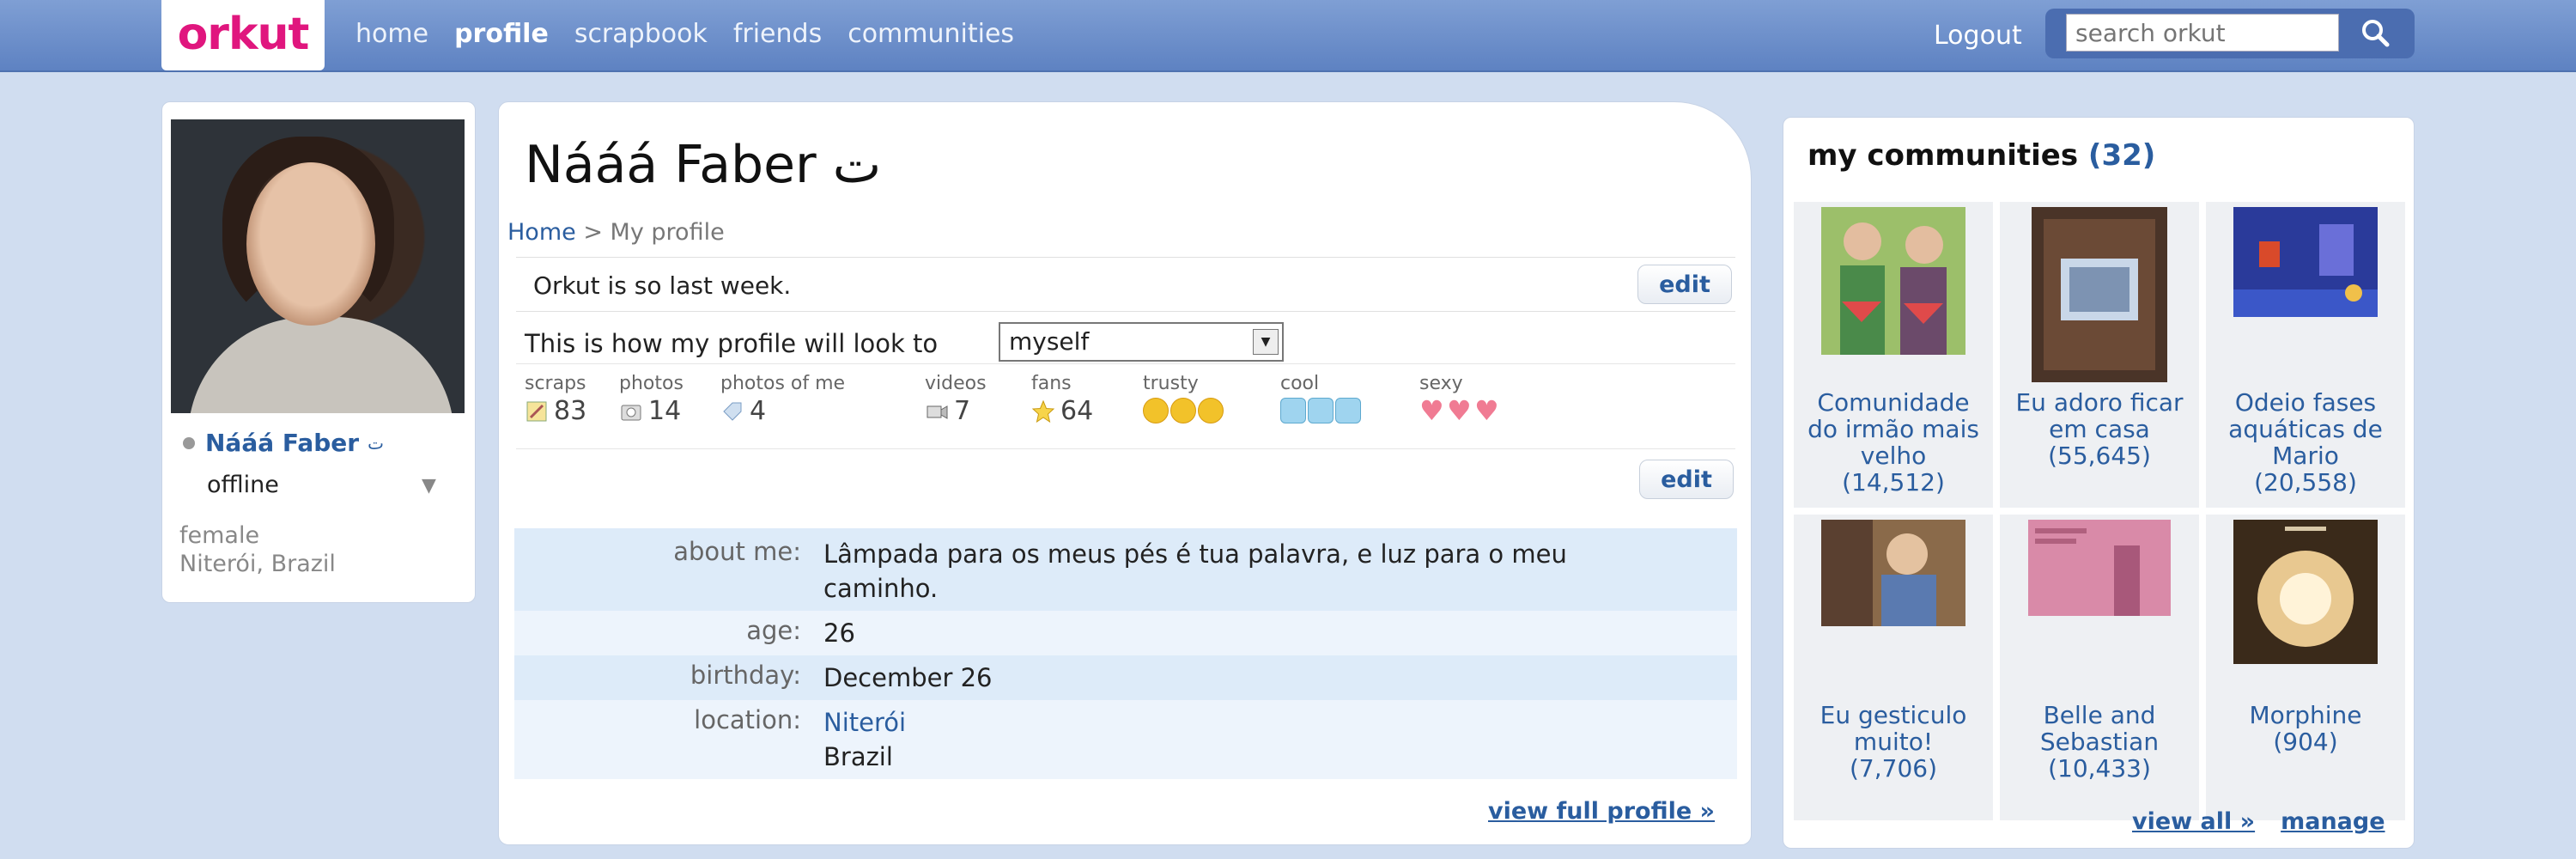 The height and width of the screenshot is (859, 2576). I want to click on community-name: Belle and Sebastian (10,433), so click(2099, 742).